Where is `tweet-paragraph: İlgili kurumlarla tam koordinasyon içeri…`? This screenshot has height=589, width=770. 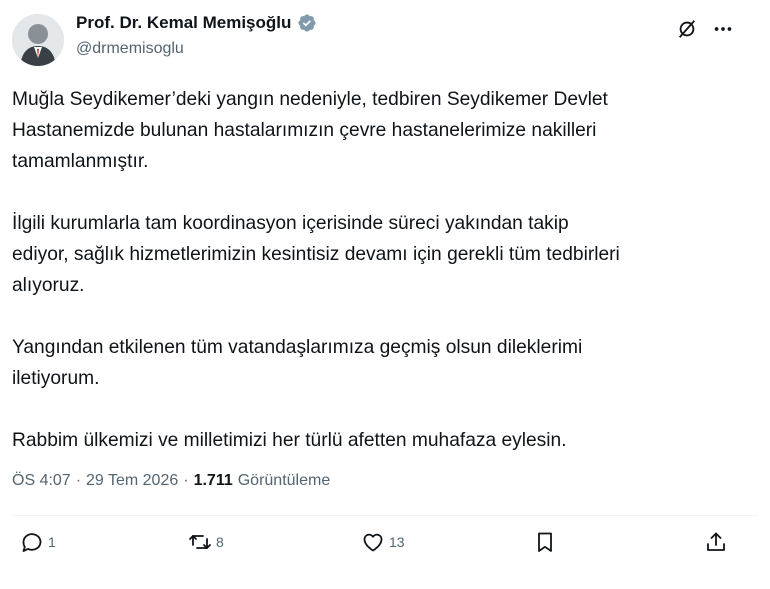
tweet-paragraph: İlgili kurumlarla tam koordinasyon içeri… is located at coordinates (316, 254).